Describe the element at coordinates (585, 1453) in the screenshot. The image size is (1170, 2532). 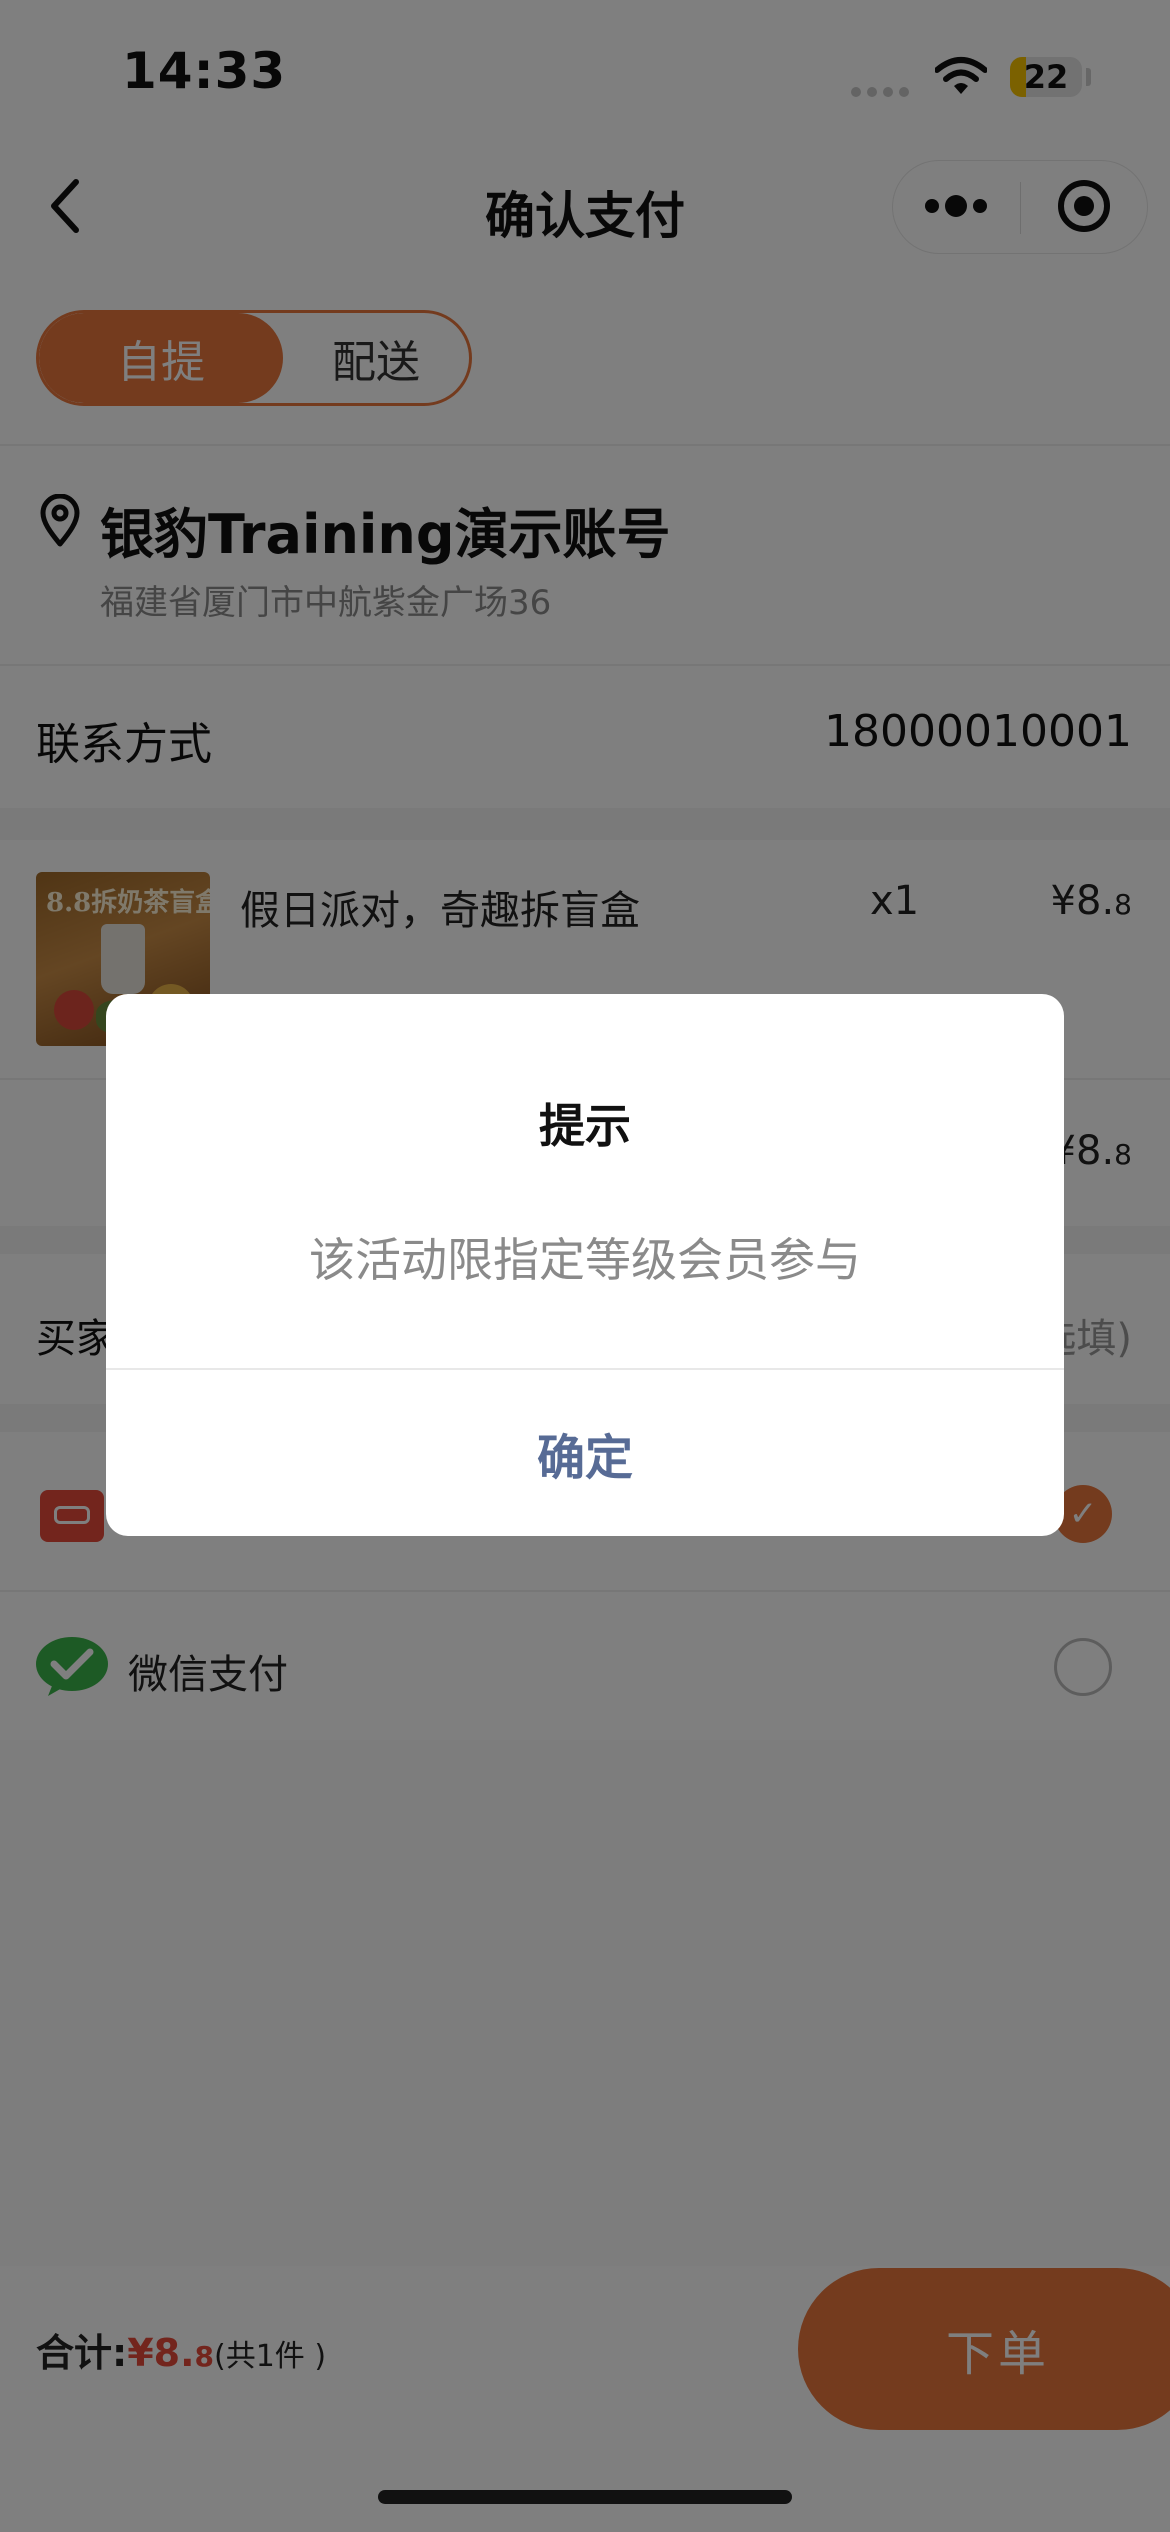
I see `dialog-confirm-button: 确定` at that location.